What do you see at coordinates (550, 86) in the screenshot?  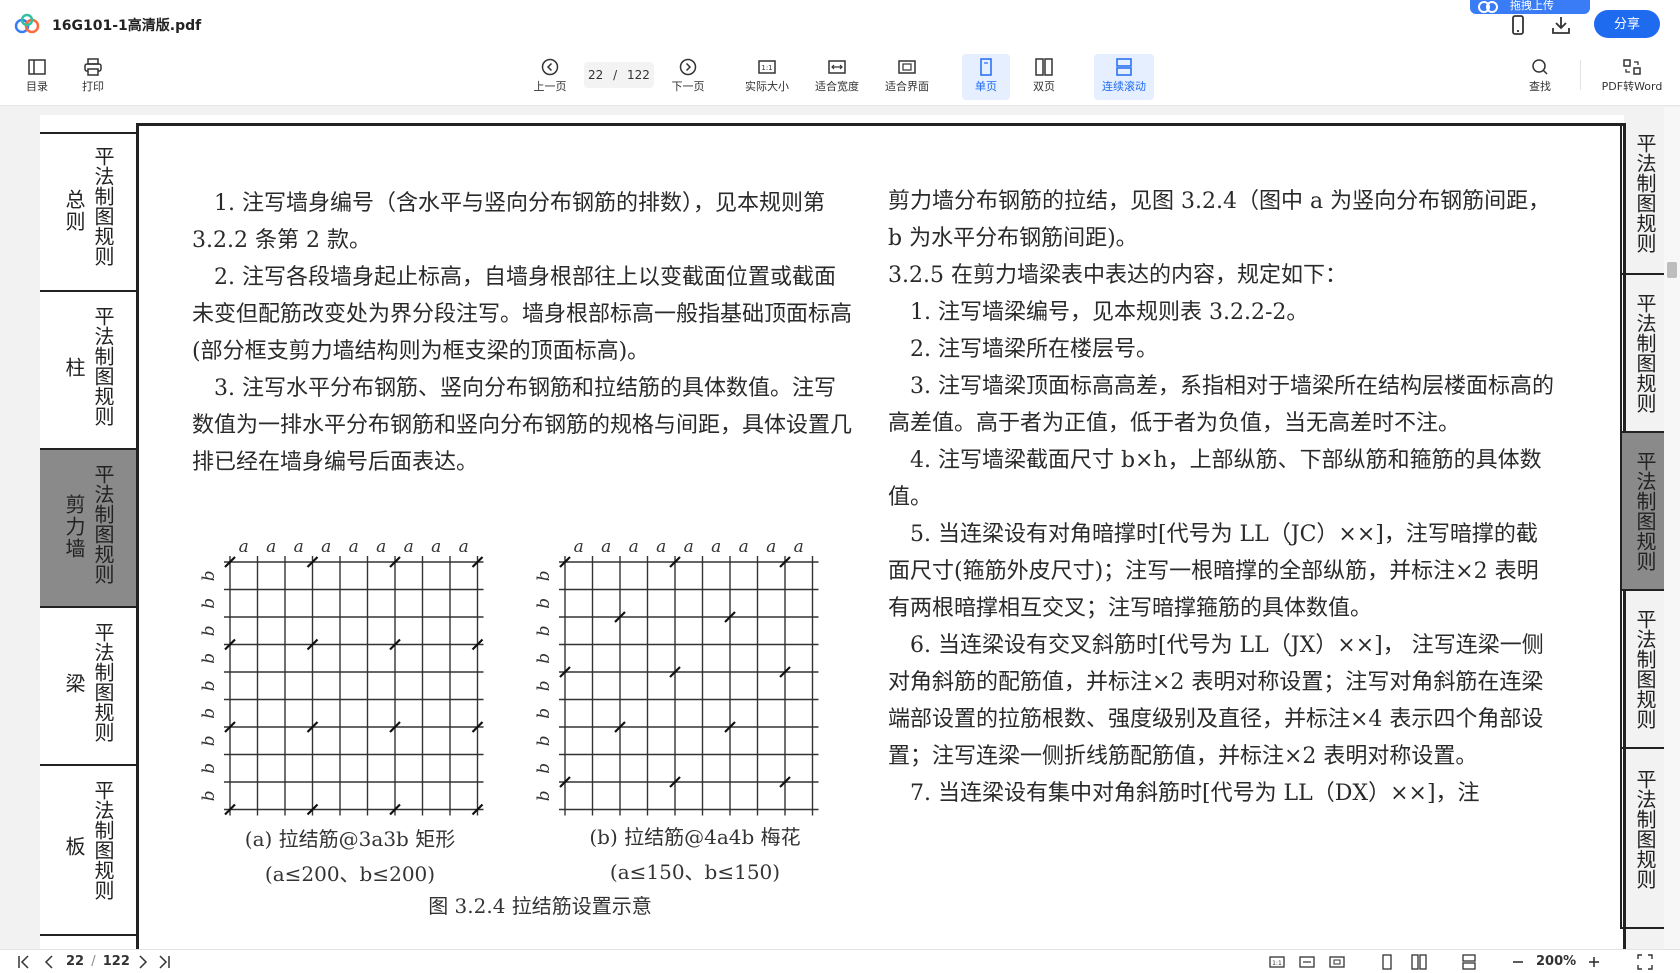 I see `prev-page-label: 上一页` at bounding box center [550, 86].